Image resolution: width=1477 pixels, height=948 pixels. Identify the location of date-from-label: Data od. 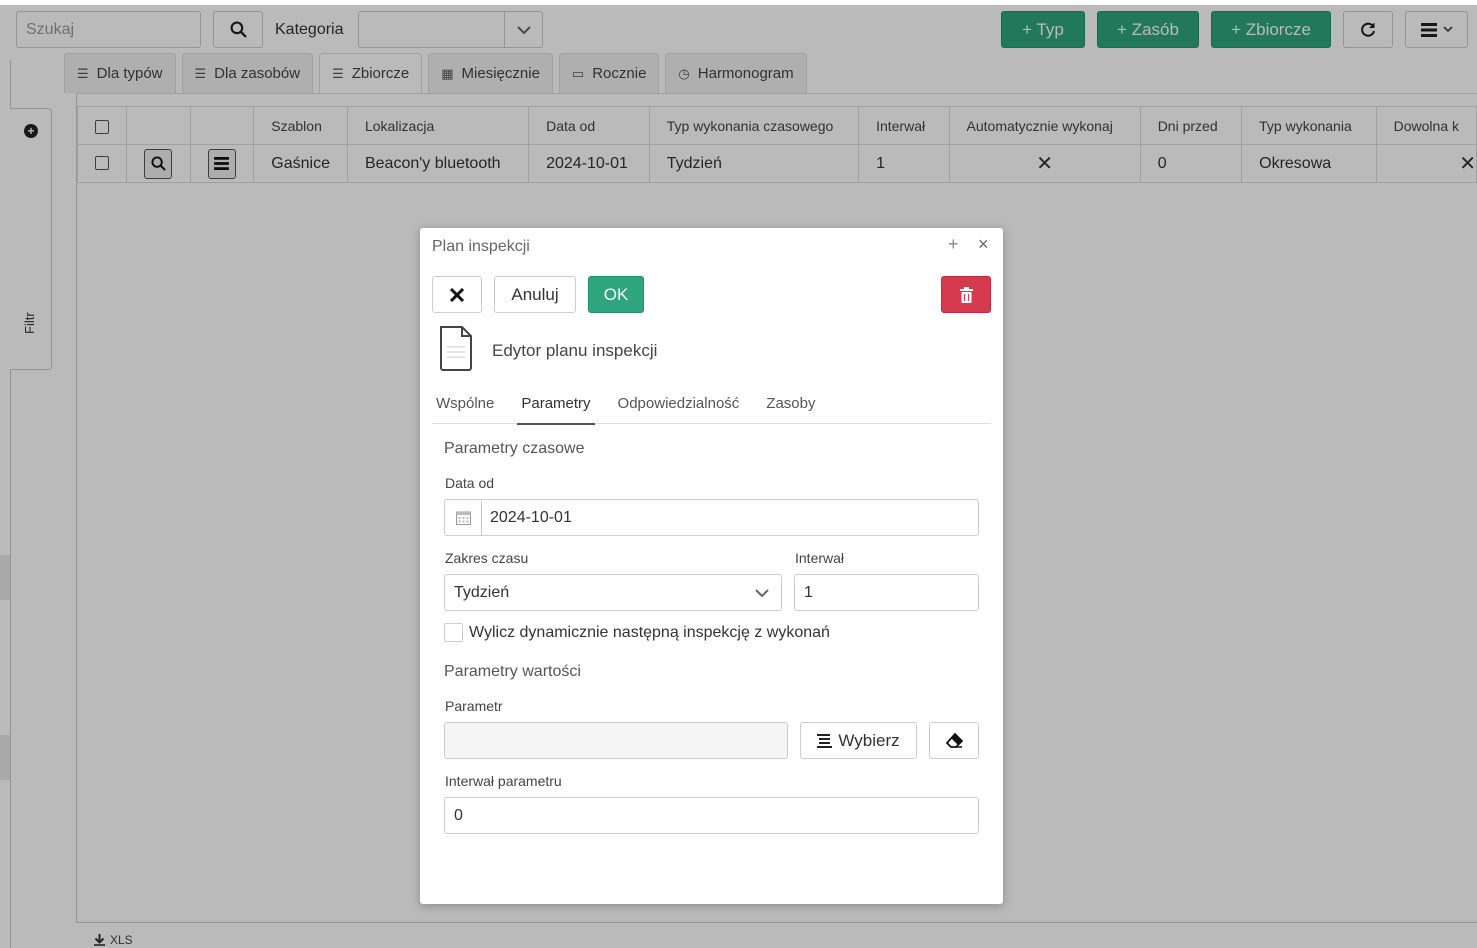
(470, 483).